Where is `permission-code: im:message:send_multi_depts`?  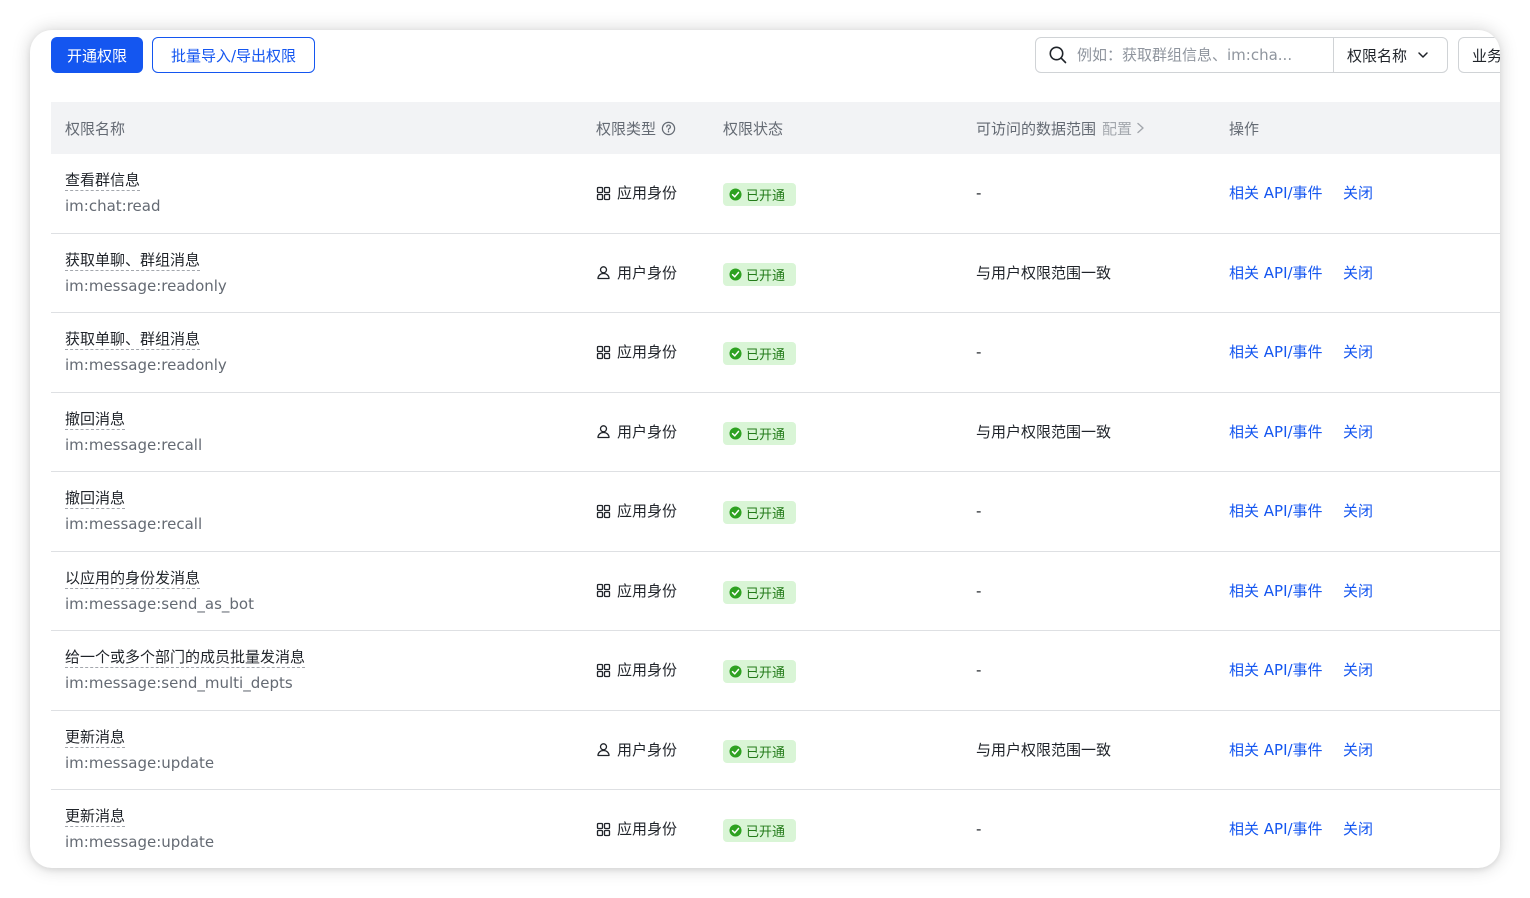 permission-code: im:message:send_multi_depts is located at coordinates (179, 683).